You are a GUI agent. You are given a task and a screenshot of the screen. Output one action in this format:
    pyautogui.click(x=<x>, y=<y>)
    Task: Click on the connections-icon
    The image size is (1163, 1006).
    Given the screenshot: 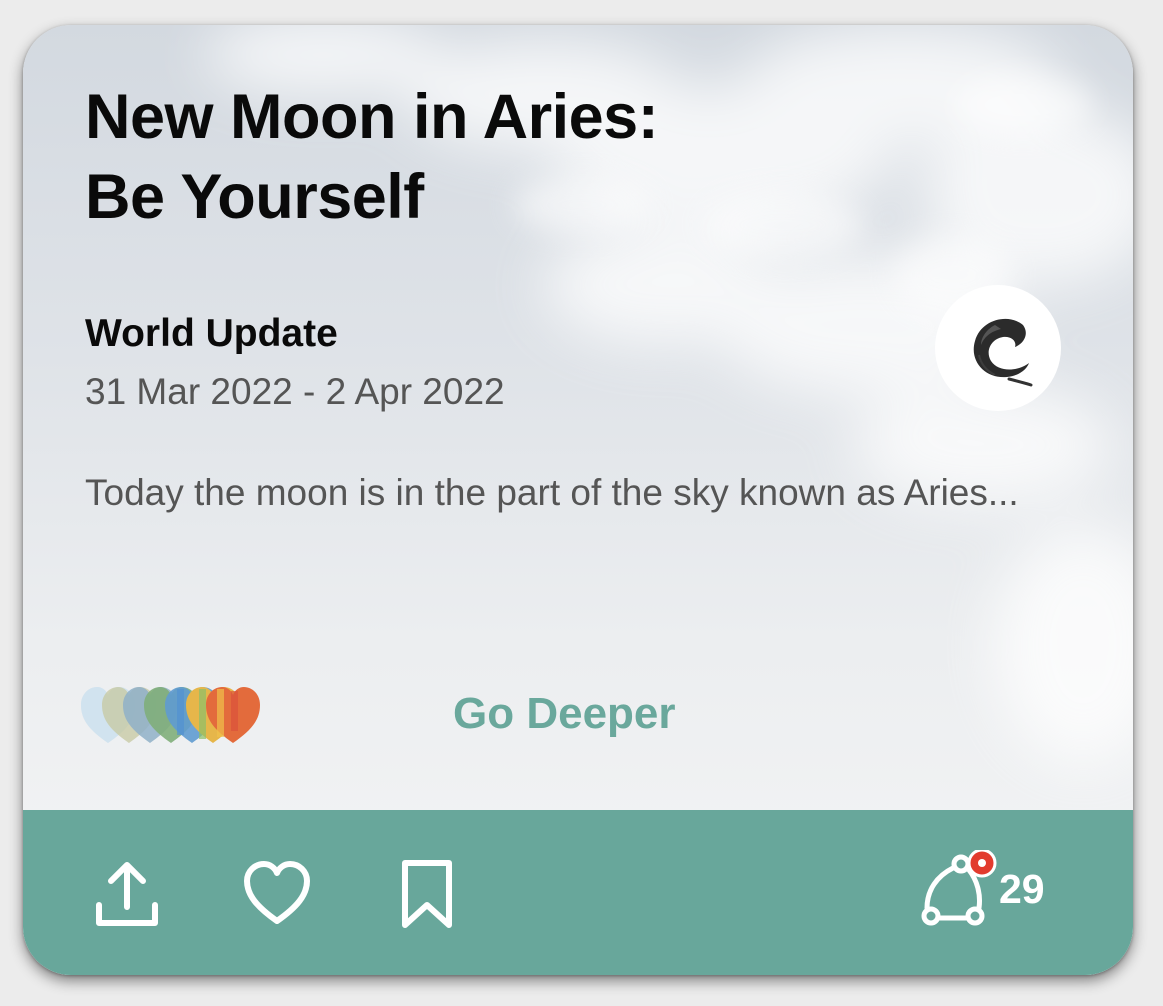 What is the action you would take?
    pyautogui.click(x=959, y=888)
    